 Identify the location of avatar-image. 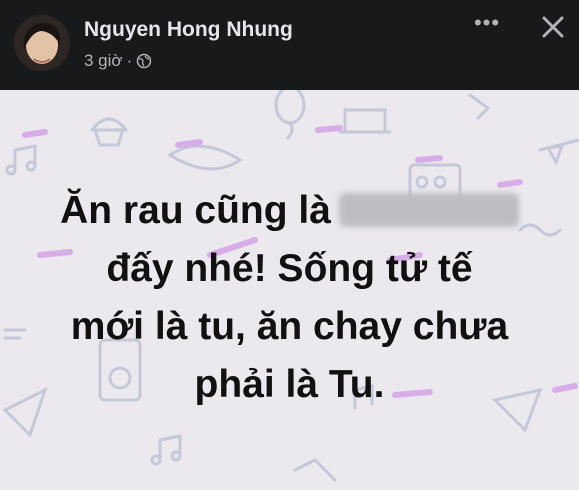
(42, 43).